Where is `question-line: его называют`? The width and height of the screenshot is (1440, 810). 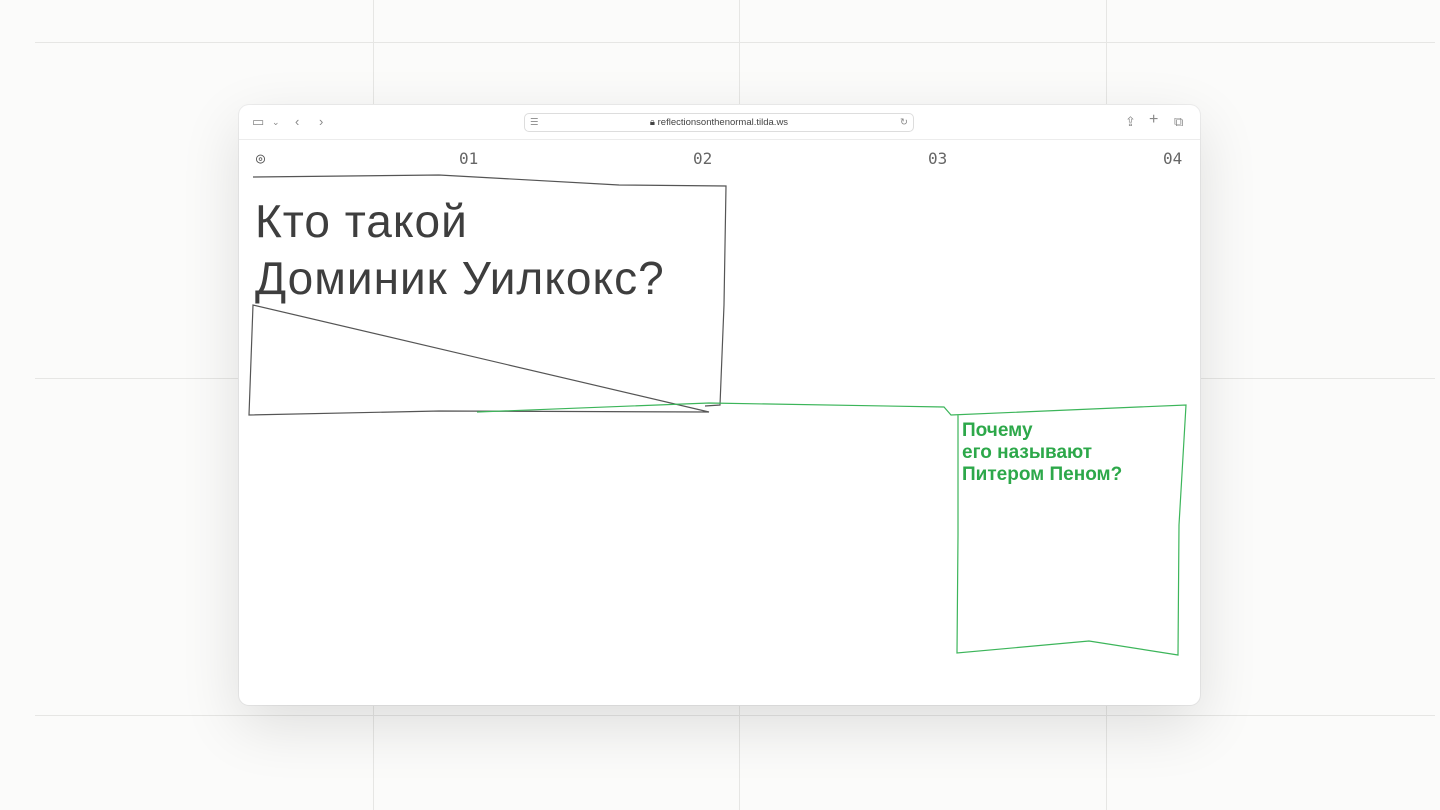 question-line: его называют is located at coordinates (1027, 452).